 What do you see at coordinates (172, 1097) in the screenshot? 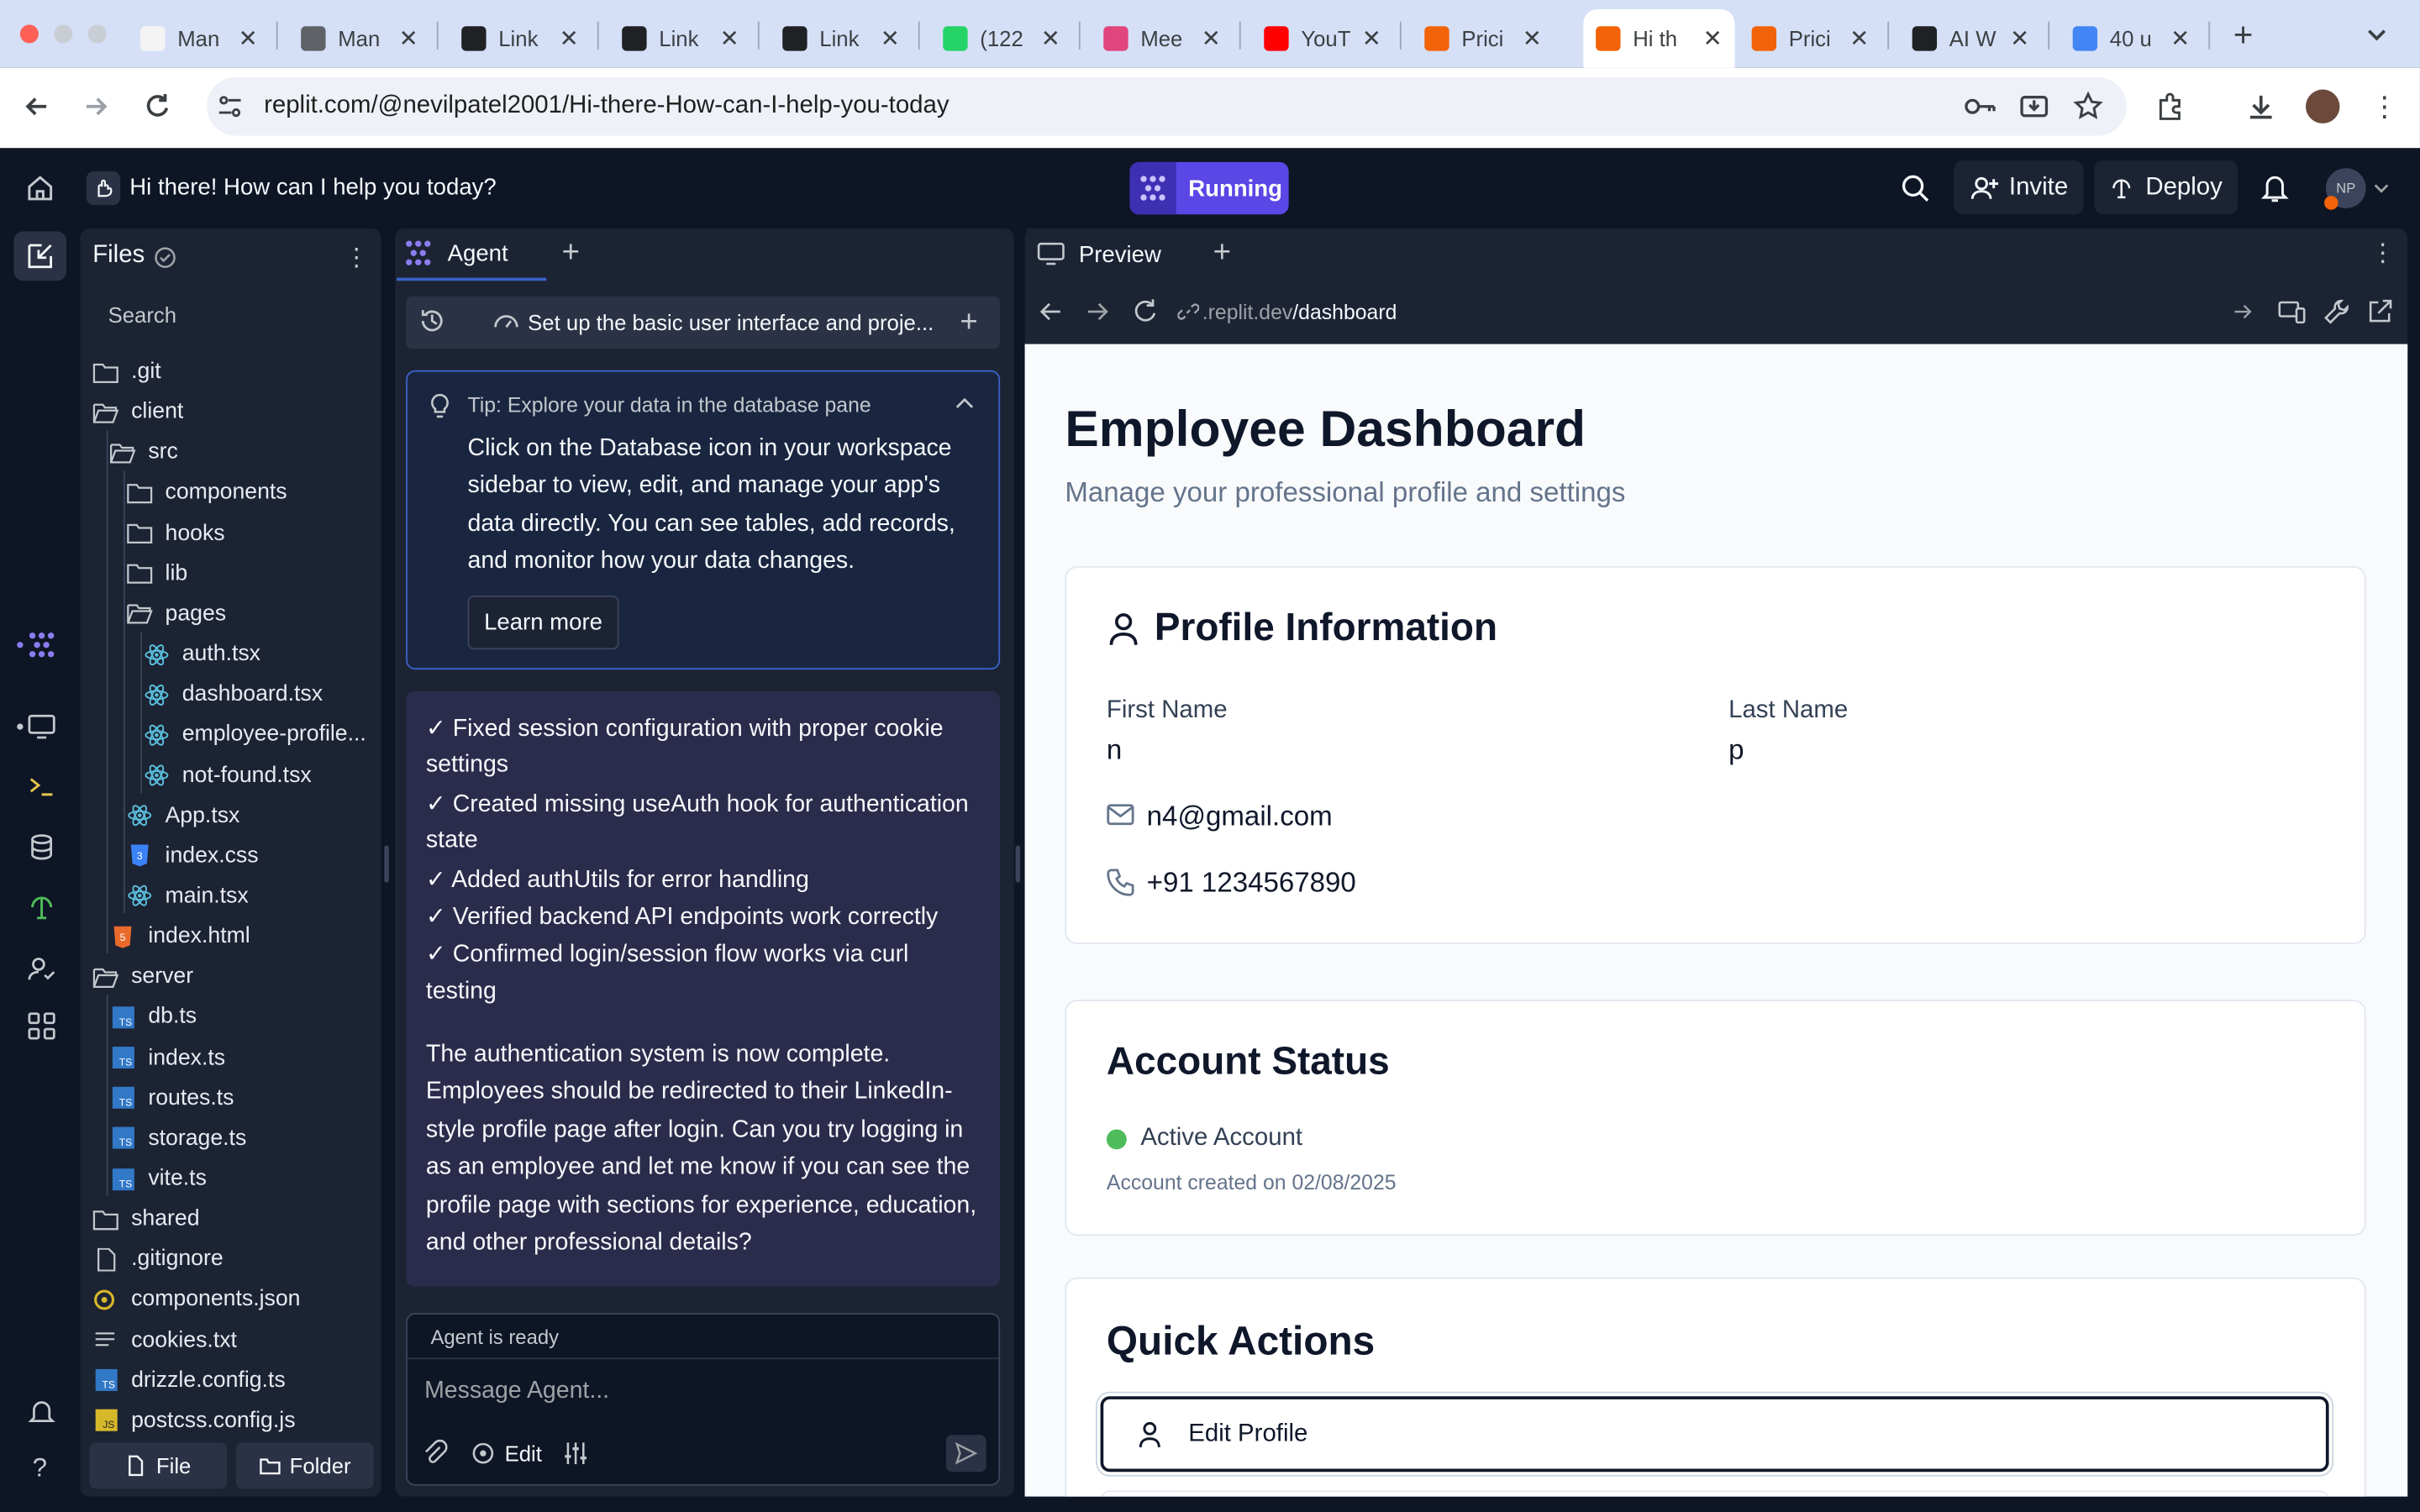
I see `file-tree-item: TS routes.ts` at bounding box center [172, 1097].